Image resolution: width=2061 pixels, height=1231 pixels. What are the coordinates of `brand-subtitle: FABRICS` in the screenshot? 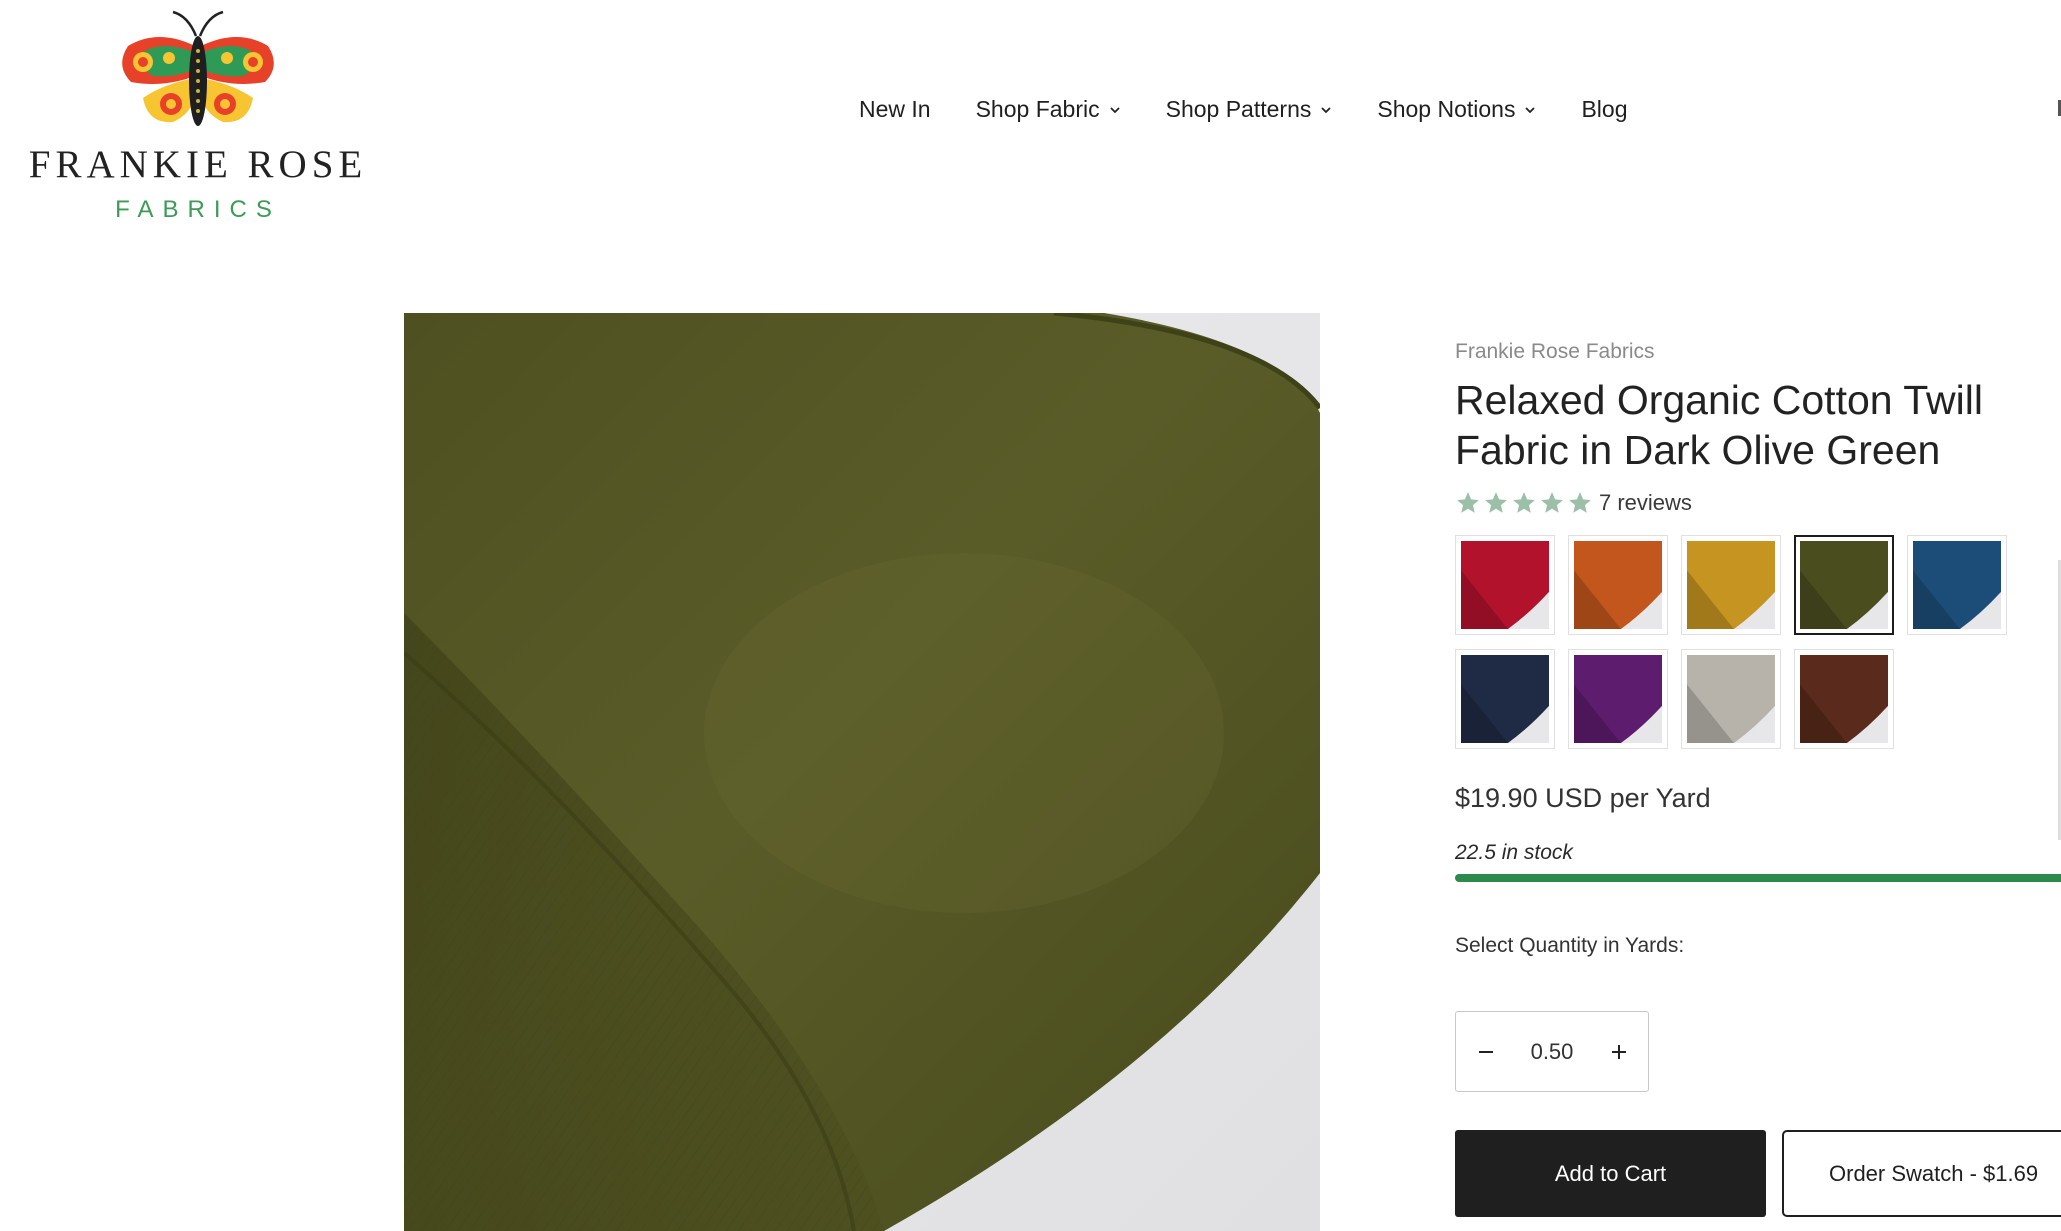 It's located at (198, 209).